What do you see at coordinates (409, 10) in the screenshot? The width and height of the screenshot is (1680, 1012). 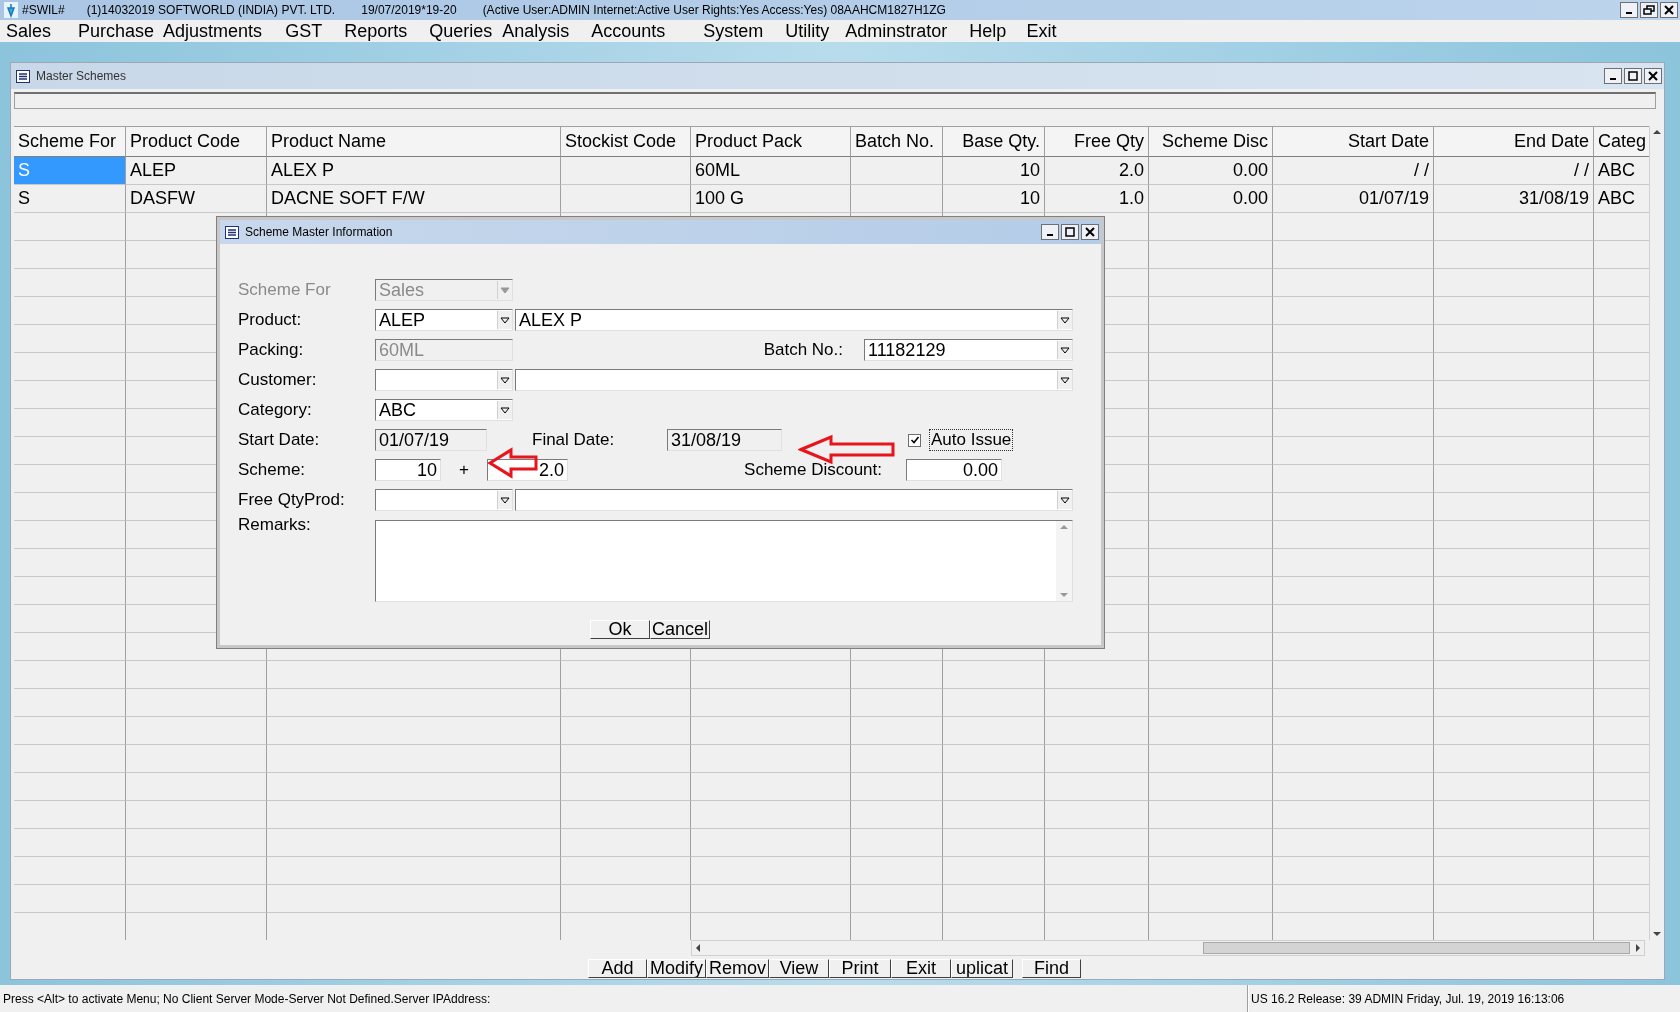 I see `window-title: 19/07/2019*19-20` at bounding box center [409, 10].